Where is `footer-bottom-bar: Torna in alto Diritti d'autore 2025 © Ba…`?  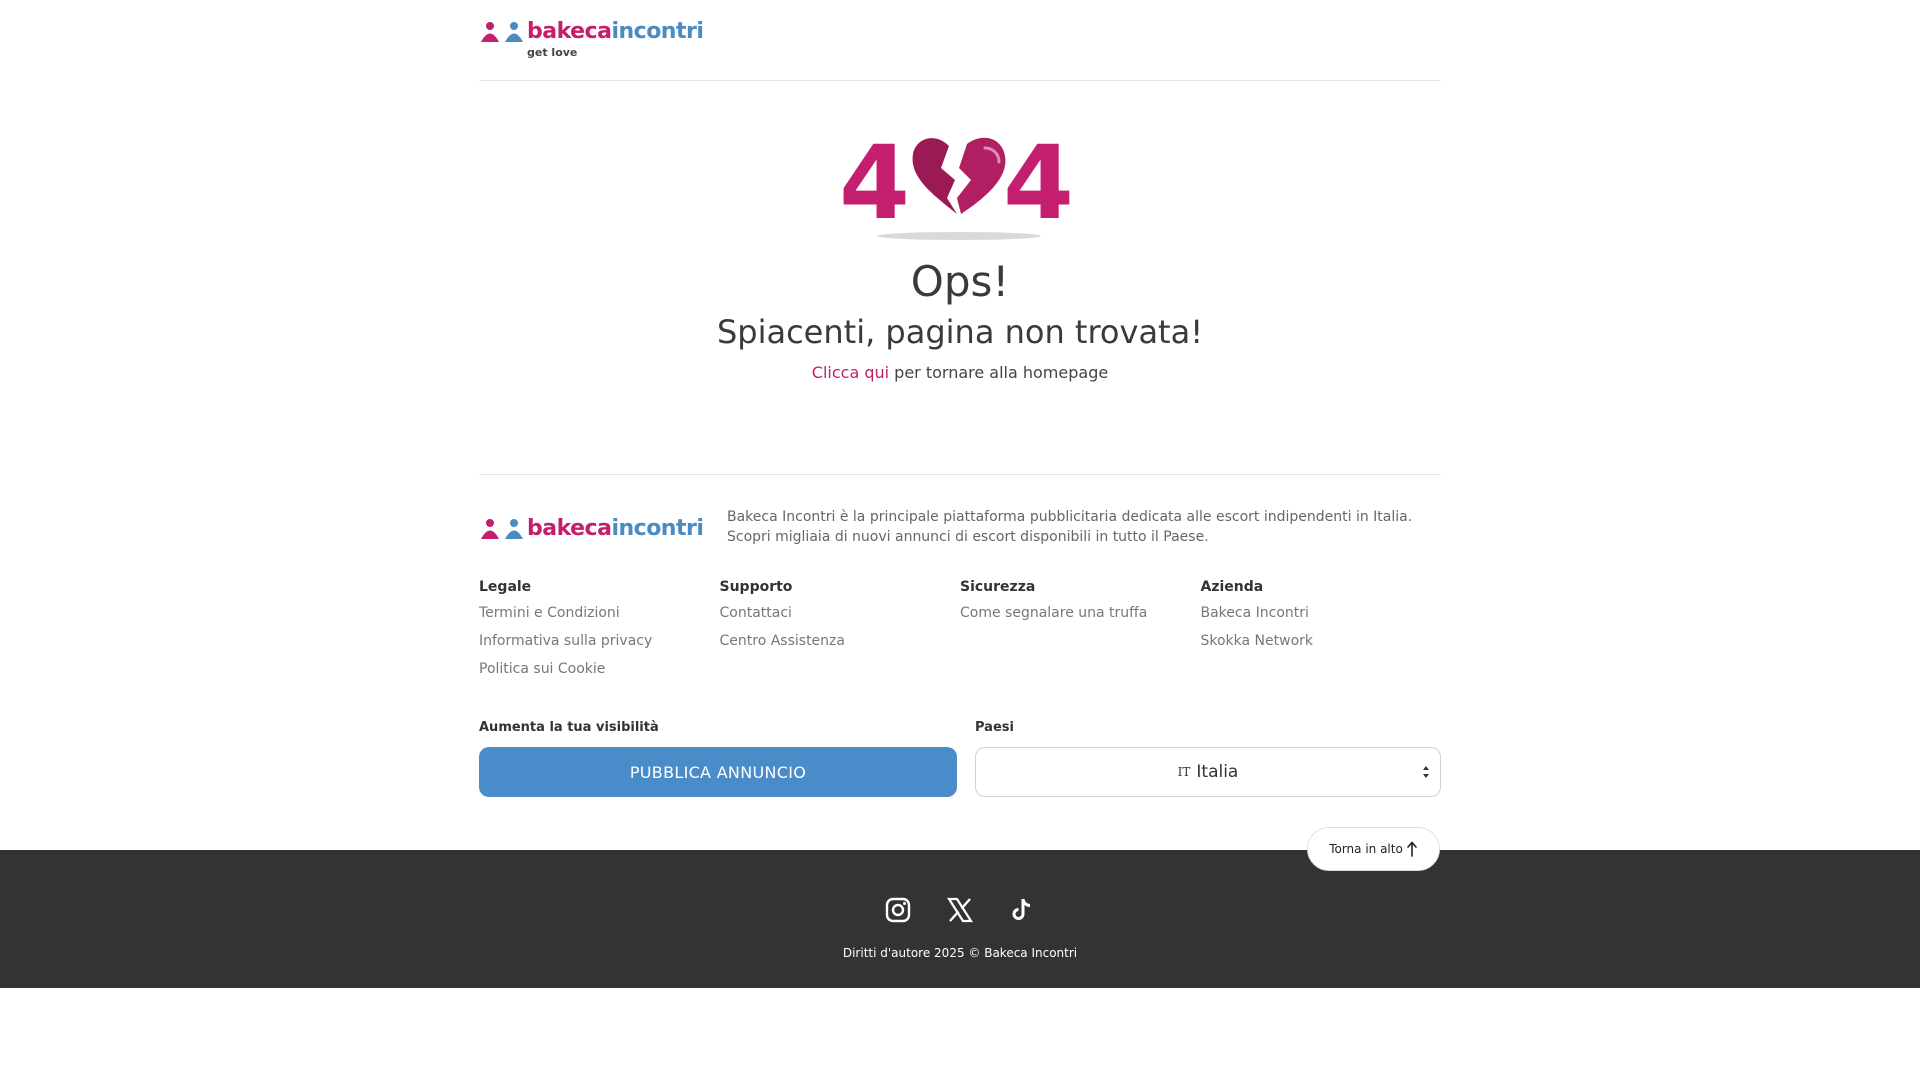 footer-bottom-bar: Torna in alto Diritti d'autore 2025 © Ba… is located at coordinates (960, 907).